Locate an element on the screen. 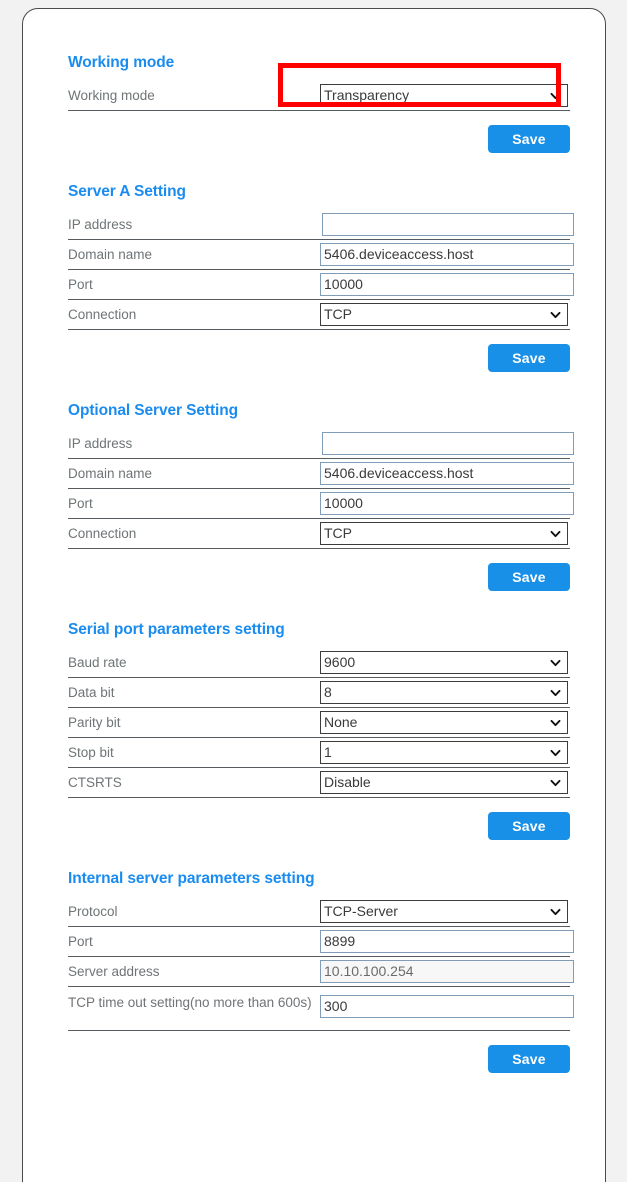 This screenshot has height=1182, width=627. section-working-mode: Working mode Working mode Transparency Save is located at coordinates (315, 81).